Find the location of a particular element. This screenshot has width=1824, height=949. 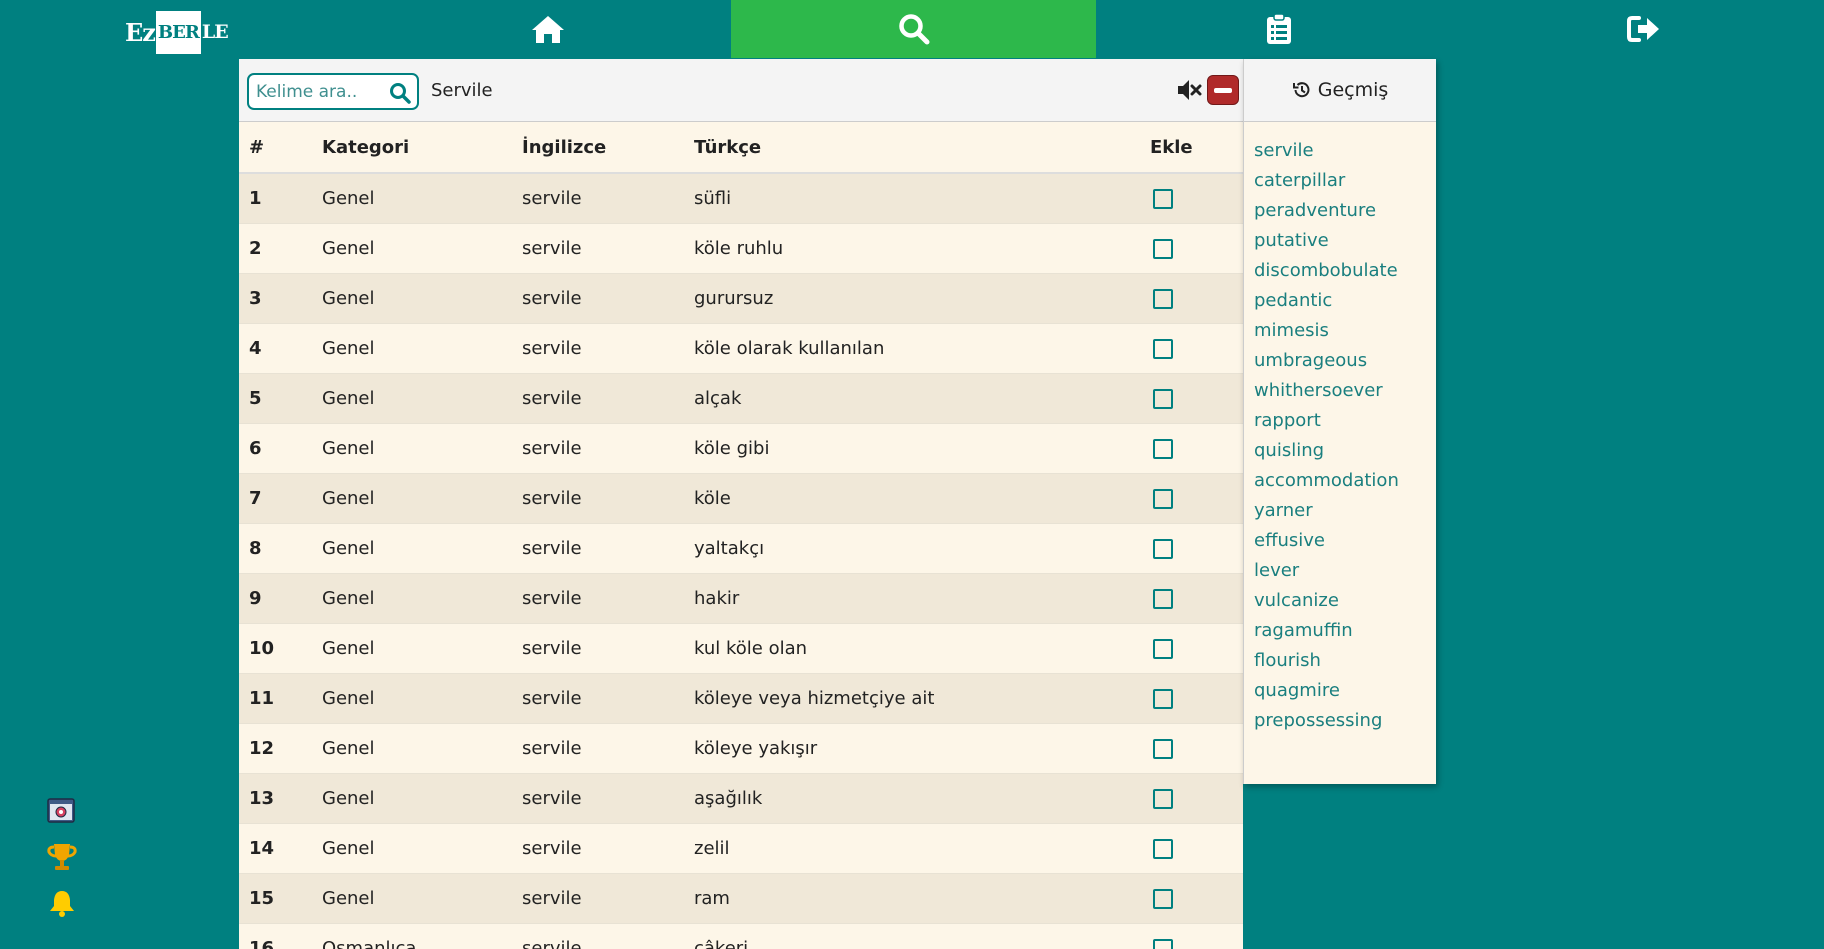

search-box is located at coordinates (333, 91).